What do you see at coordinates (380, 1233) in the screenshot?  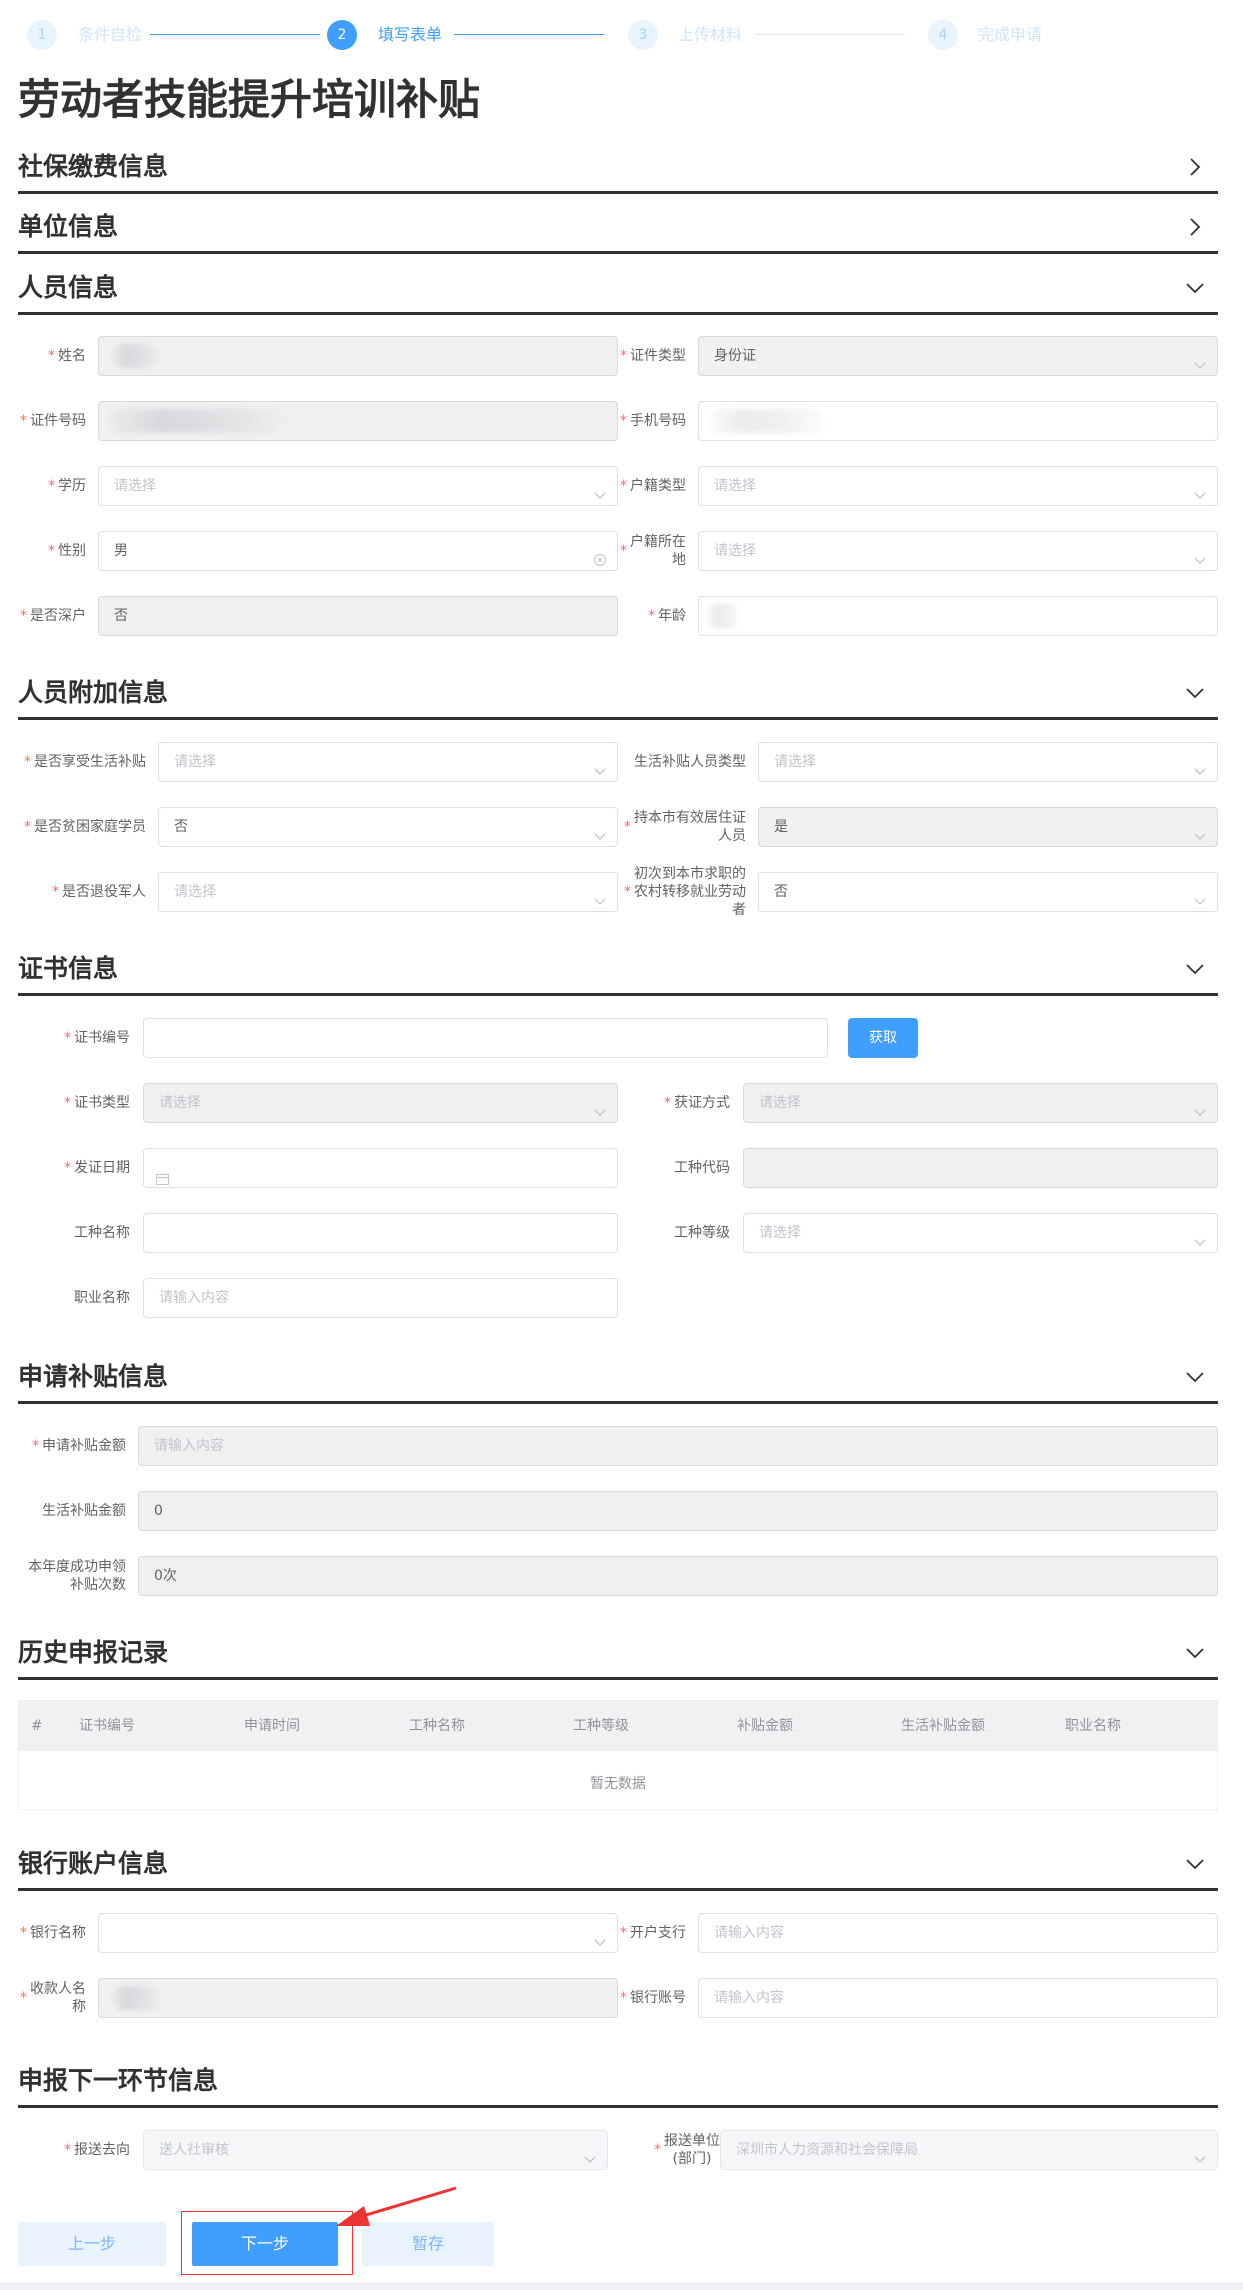 I see `job-name-input` at bounding box center [380, 1233].